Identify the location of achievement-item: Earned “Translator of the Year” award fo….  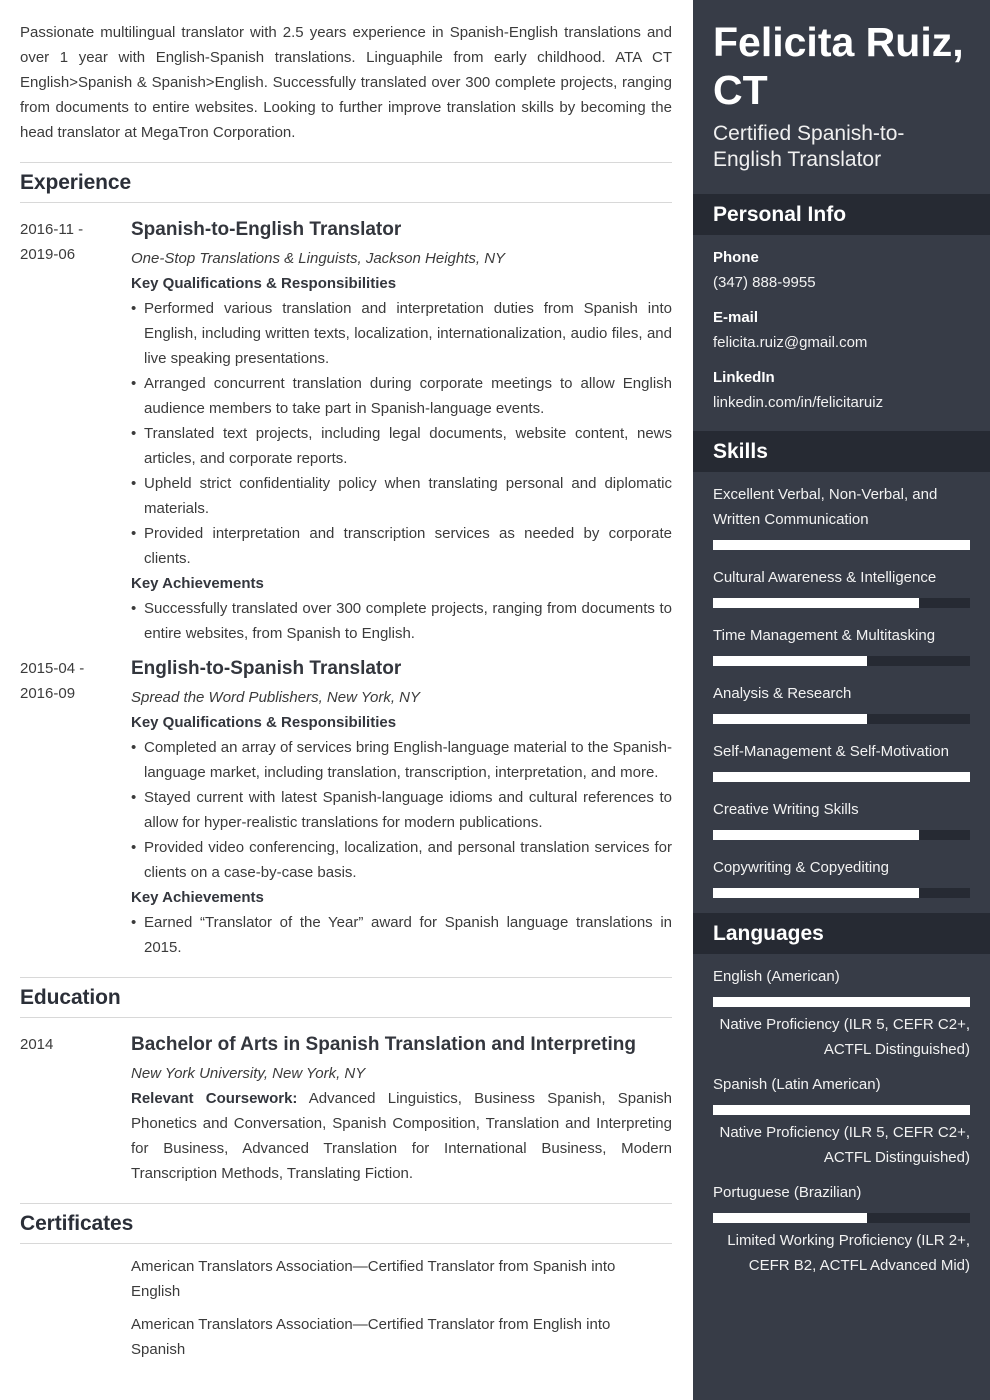
(401, 935).